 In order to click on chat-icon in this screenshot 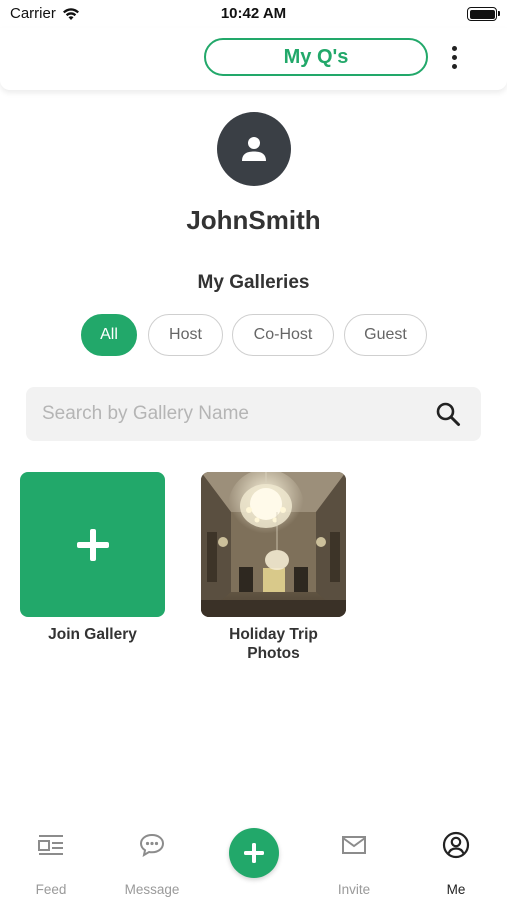, I will do `click(152, 845)`.